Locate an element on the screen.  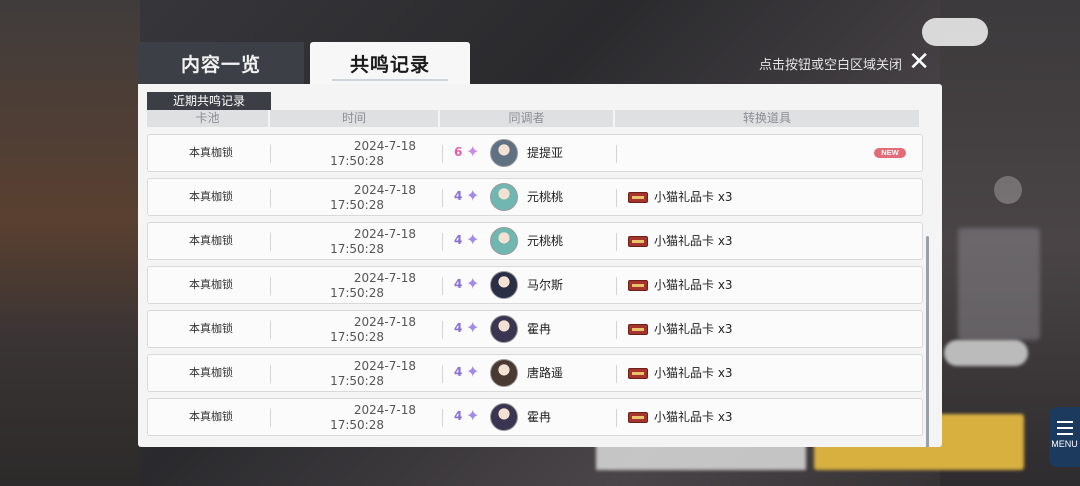
table-row: 本真枷锁 2024-7-18 17:50:28 4 ✦ 唐路遥 小猫礼品卡 x3 is located at coordinates (535, 373).